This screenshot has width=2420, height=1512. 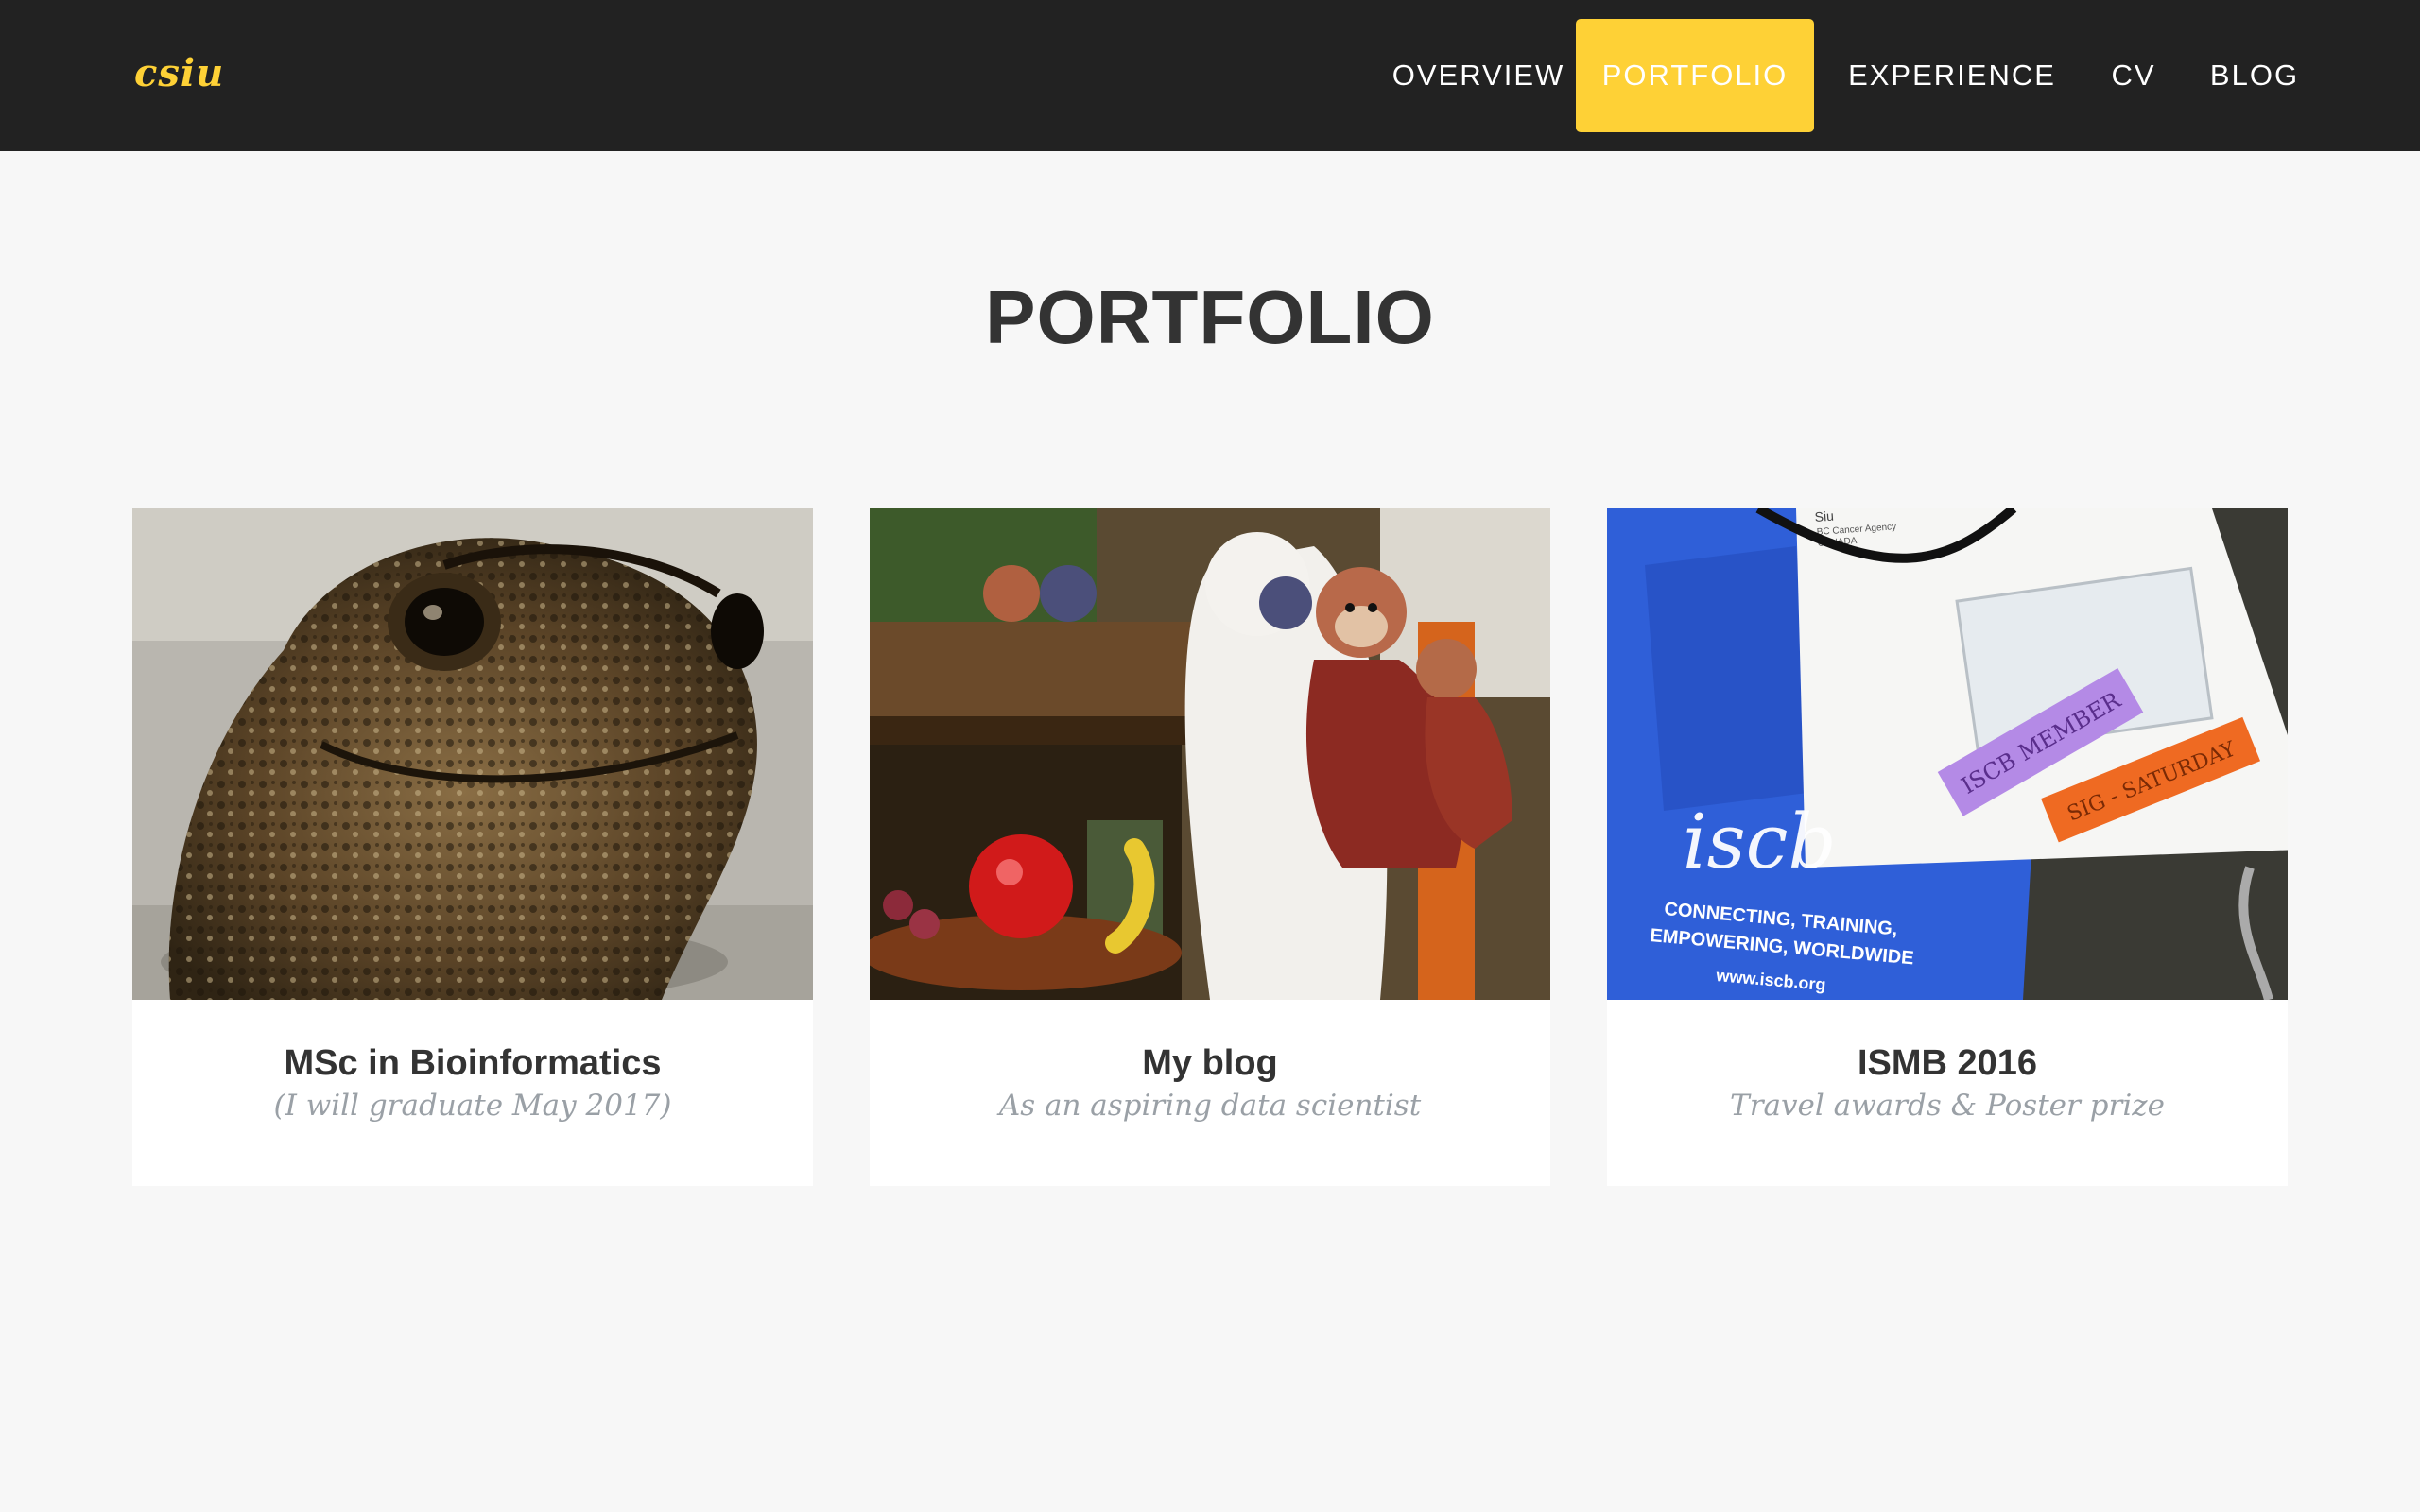 I want to click on nav-item-blog: Blog, so click(x=2254, y=75).